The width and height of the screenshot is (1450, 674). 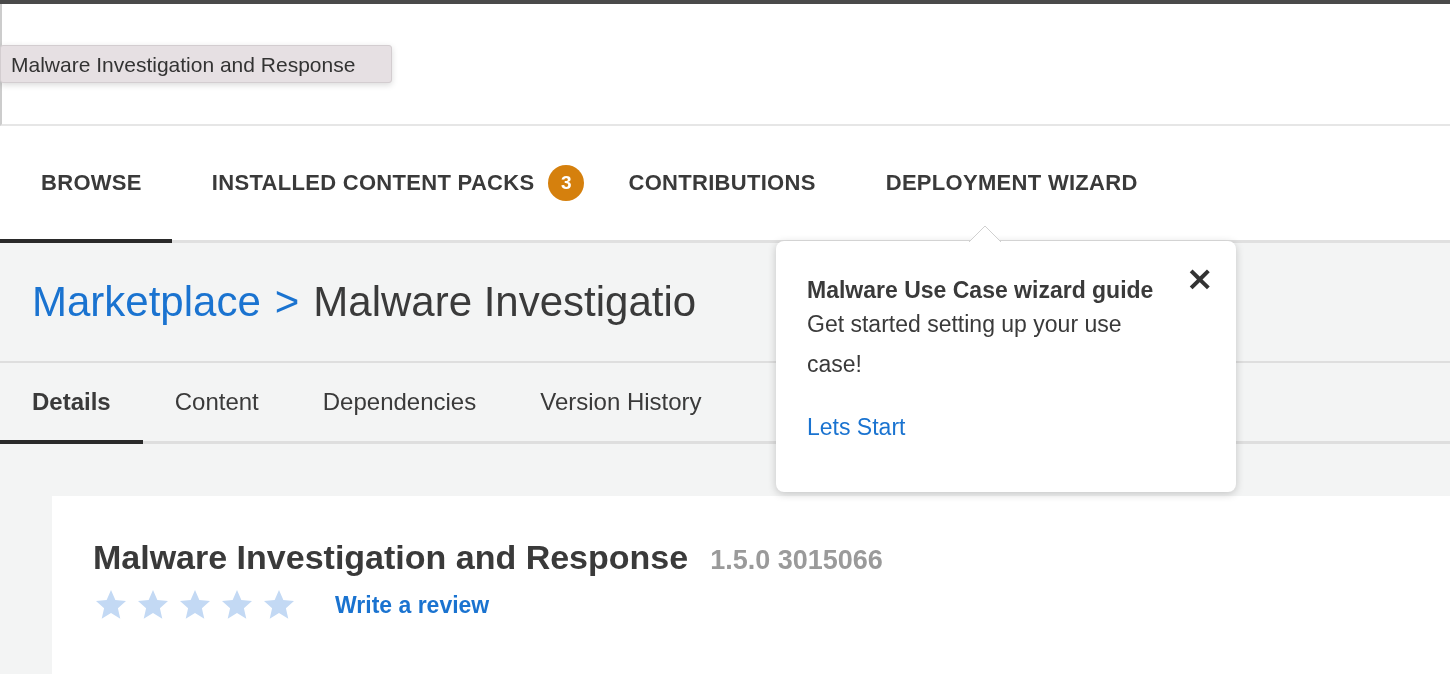 What do you see at coordinates (856, 427) in the screenshot?
I see `lets-start-link: Lets Start` at bounding box center [856, 427].